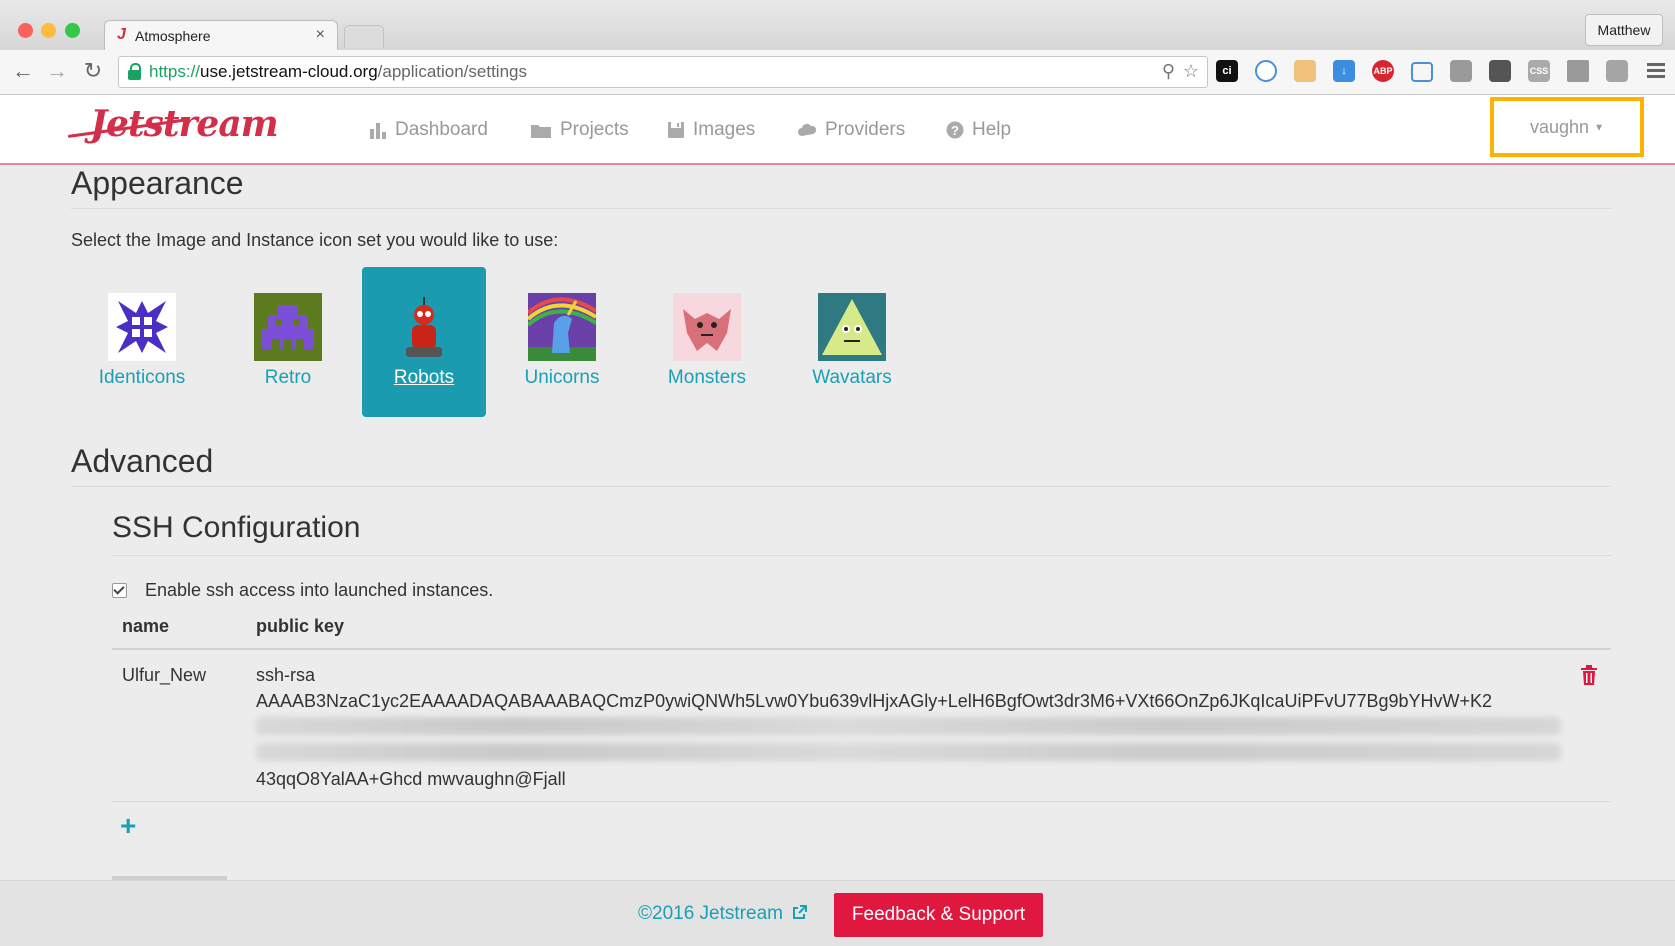  Describe the element at coordinates (807, 129) in the screenshot. I see `cloud-icon` at that location.